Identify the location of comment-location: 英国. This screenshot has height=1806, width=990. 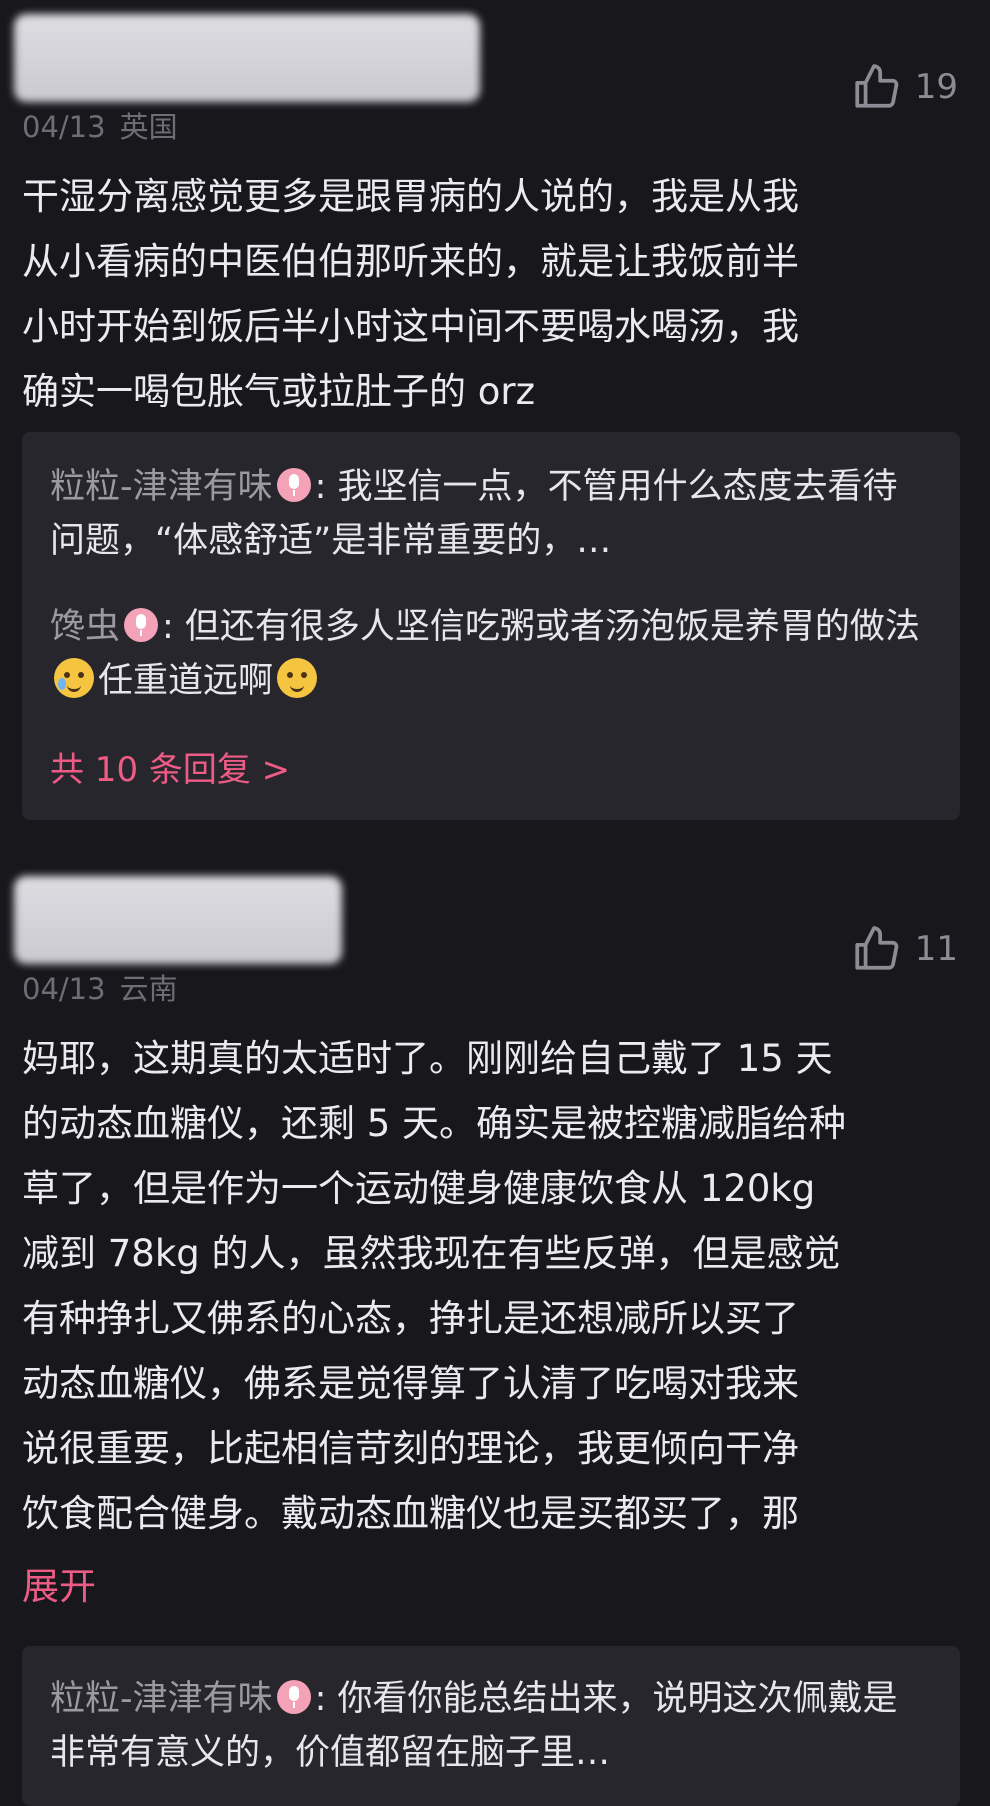
(148, 127).